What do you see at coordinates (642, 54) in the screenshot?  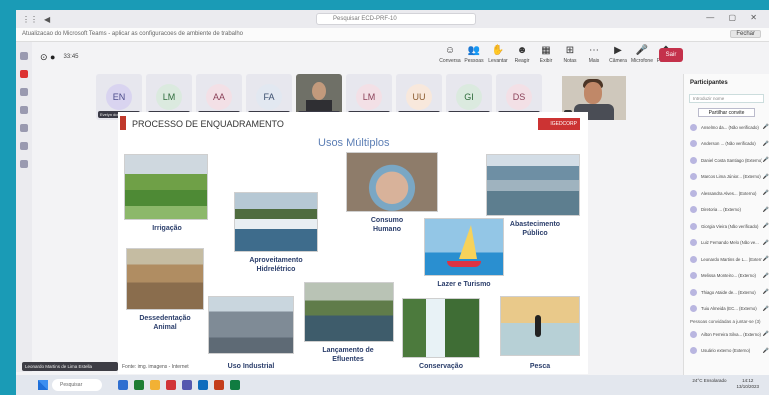 I see `tool-mic: 🎤 Microfone` at bounding box center [642, 54].